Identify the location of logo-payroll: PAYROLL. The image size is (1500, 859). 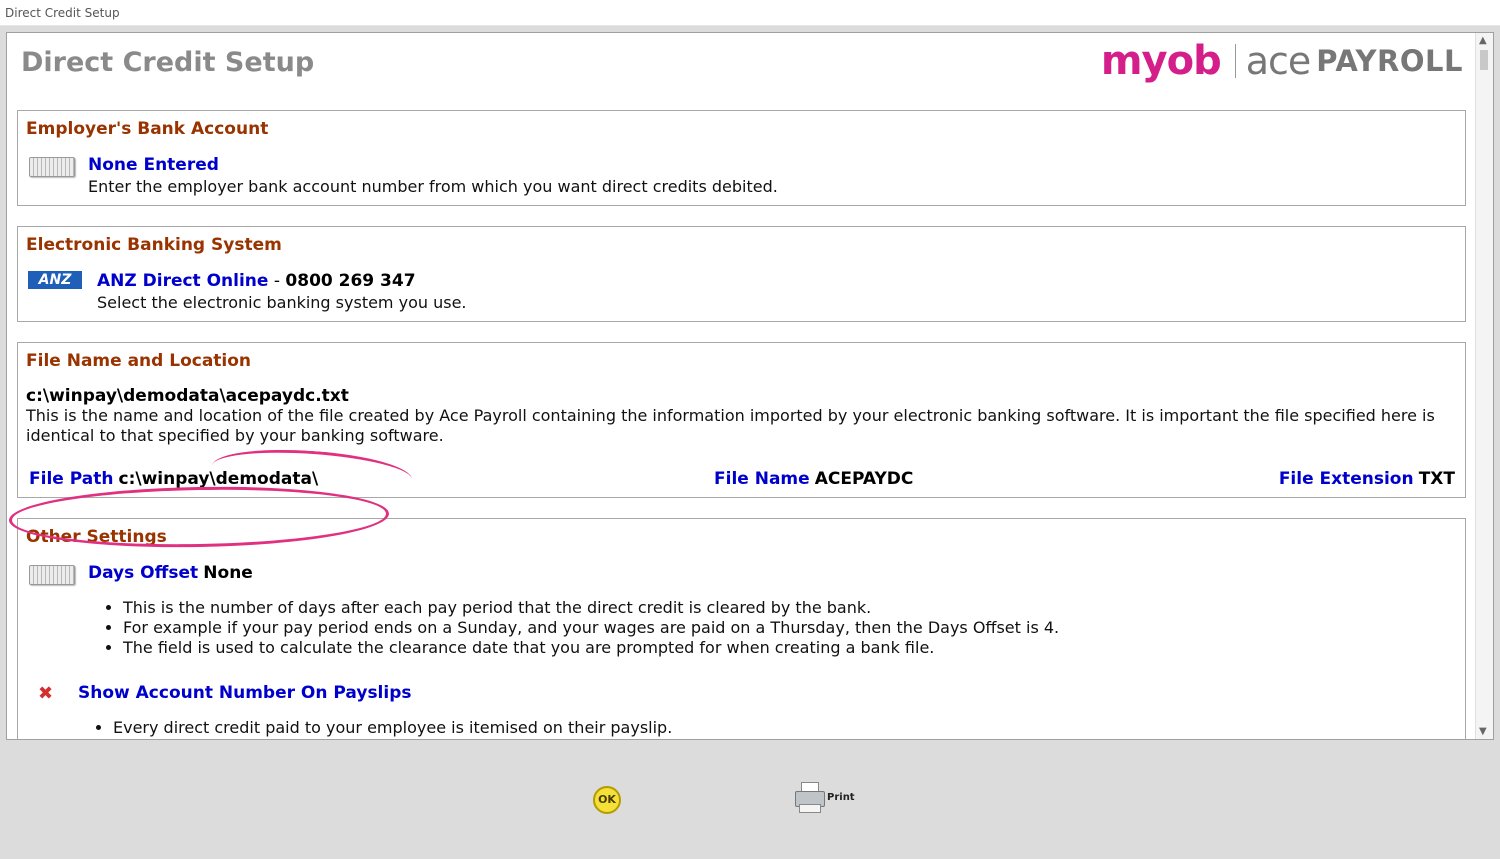
(1389, 61).